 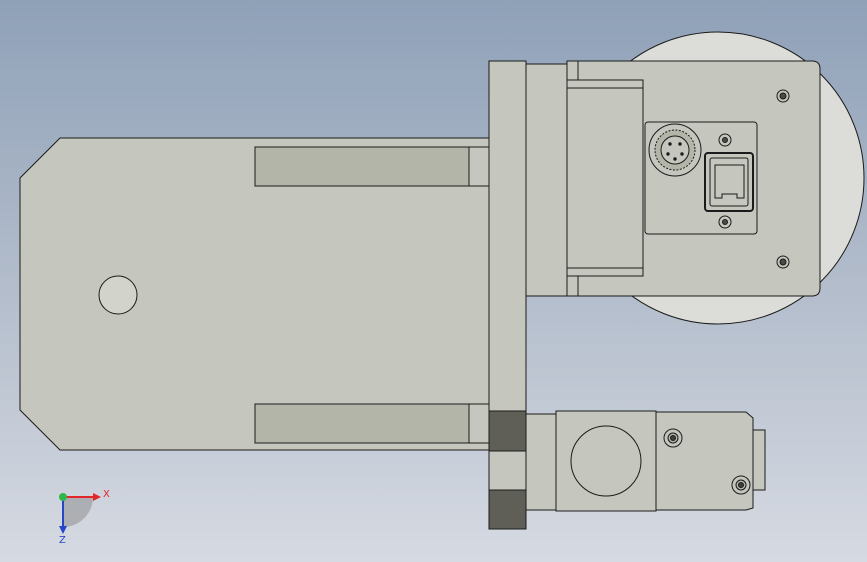 I want to click on ethernet-port, so click(x=729, y=182).